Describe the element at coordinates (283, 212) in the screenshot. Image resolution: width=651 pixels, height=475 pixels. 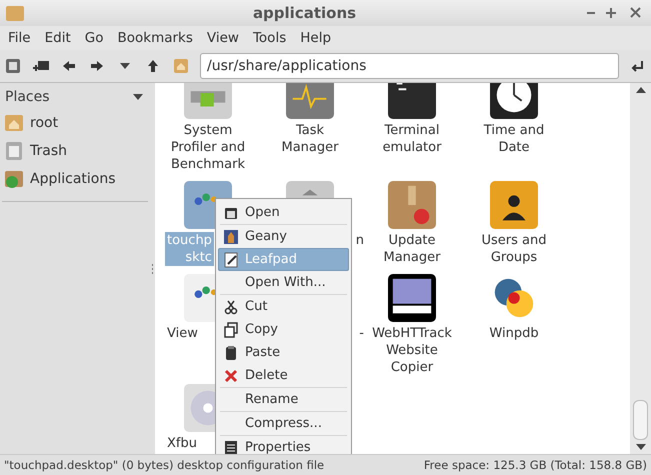
I see `menu-item: Open` at that location.